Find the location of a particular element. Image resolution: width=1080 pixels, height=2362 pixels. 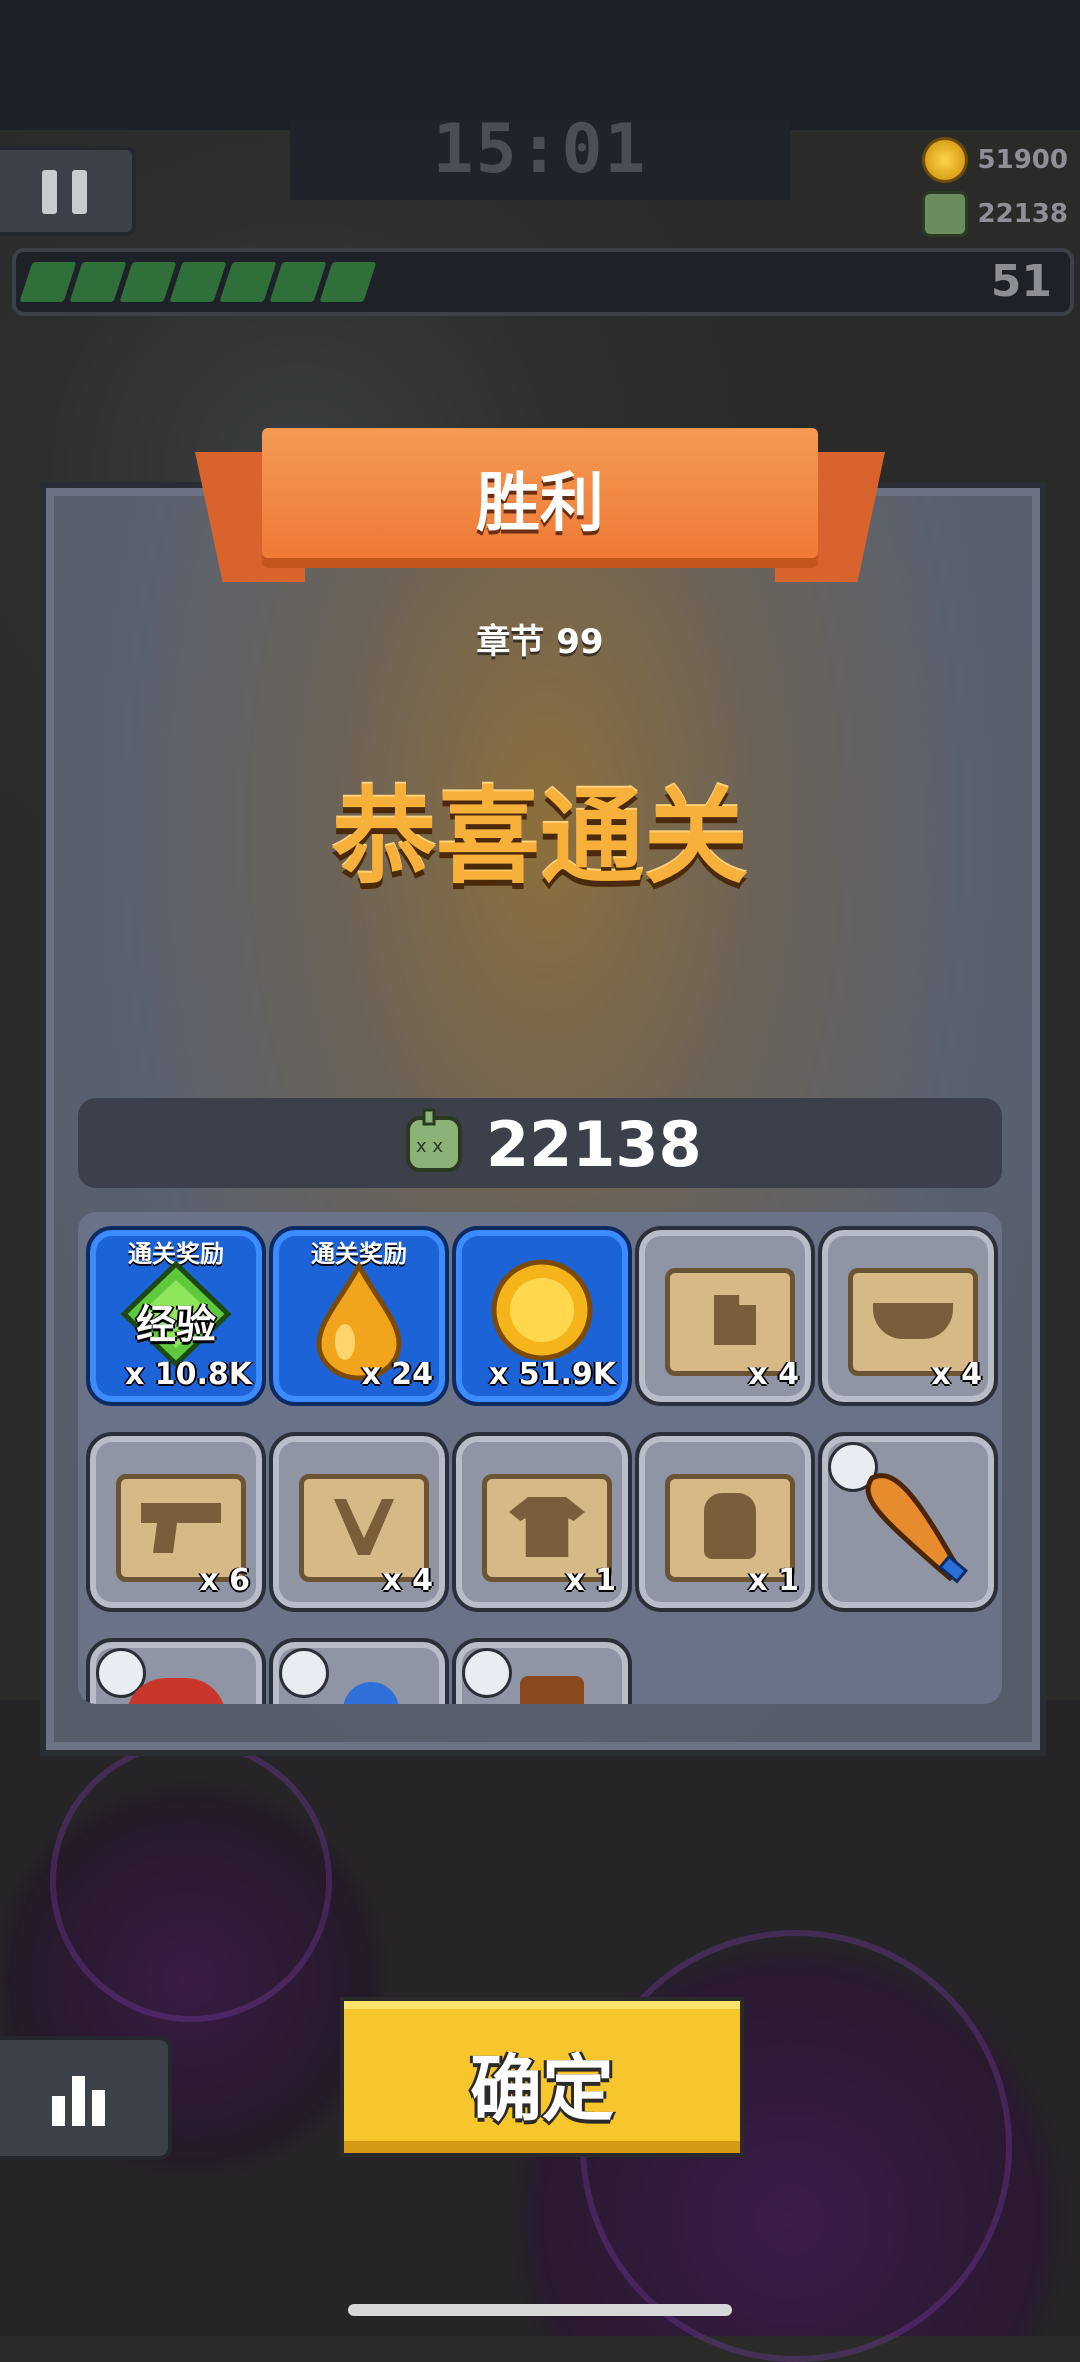

reward-oil: 通关奖励 x 24 is located at coordinates (359, 1316).